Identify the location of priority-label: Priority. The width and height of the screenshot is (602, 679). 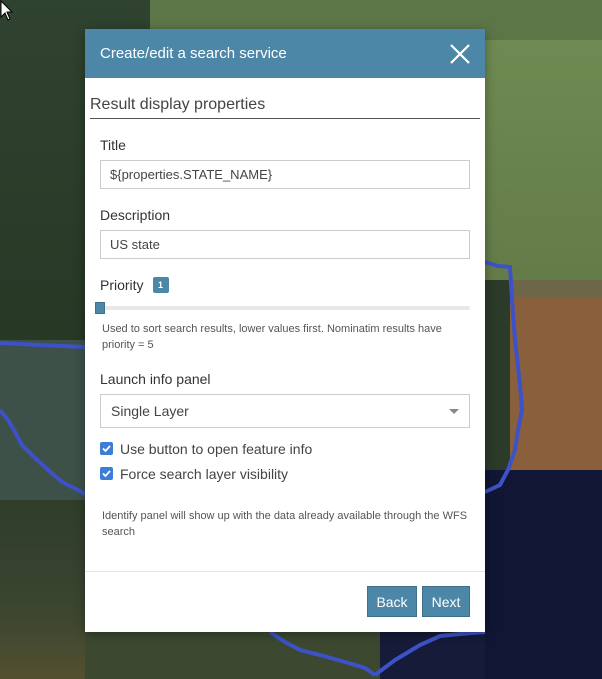
(122, 285).